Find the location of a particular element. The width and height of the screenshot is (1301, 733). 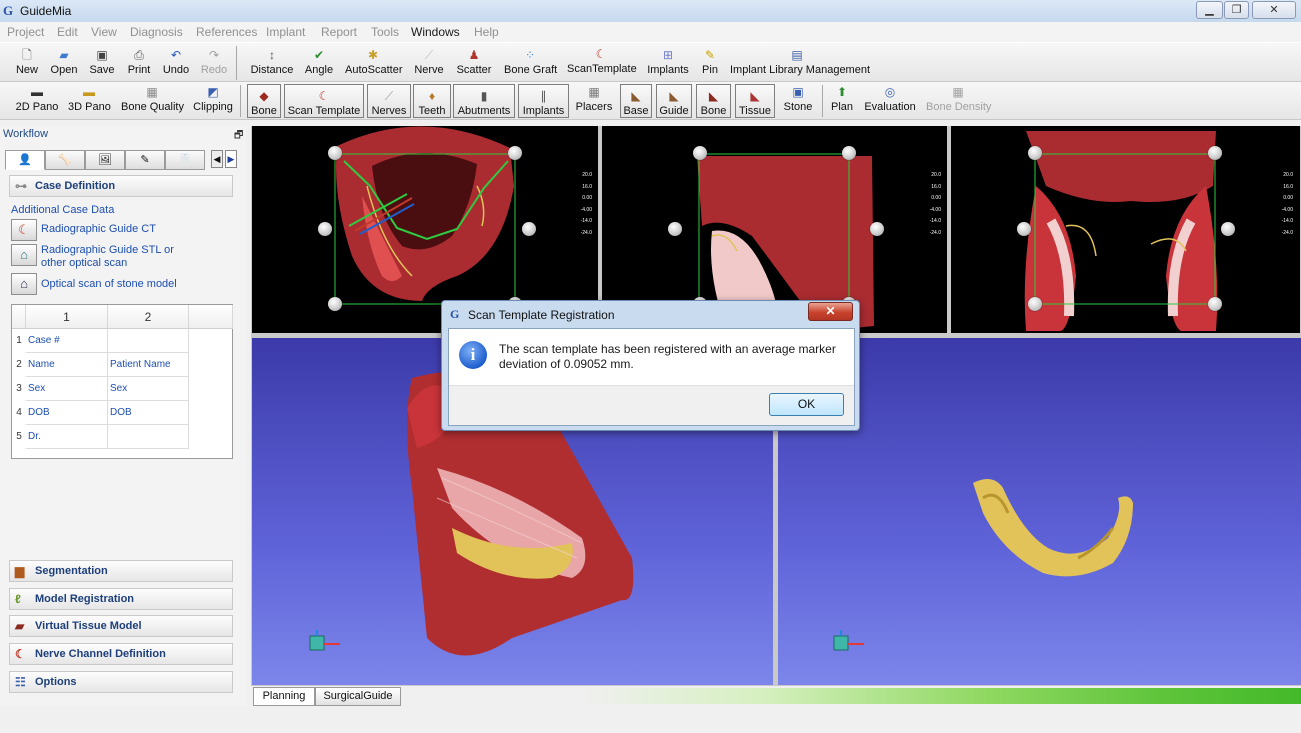

bone-quality-button: ▦ Bone Quality is located at coordinates (152, 100).